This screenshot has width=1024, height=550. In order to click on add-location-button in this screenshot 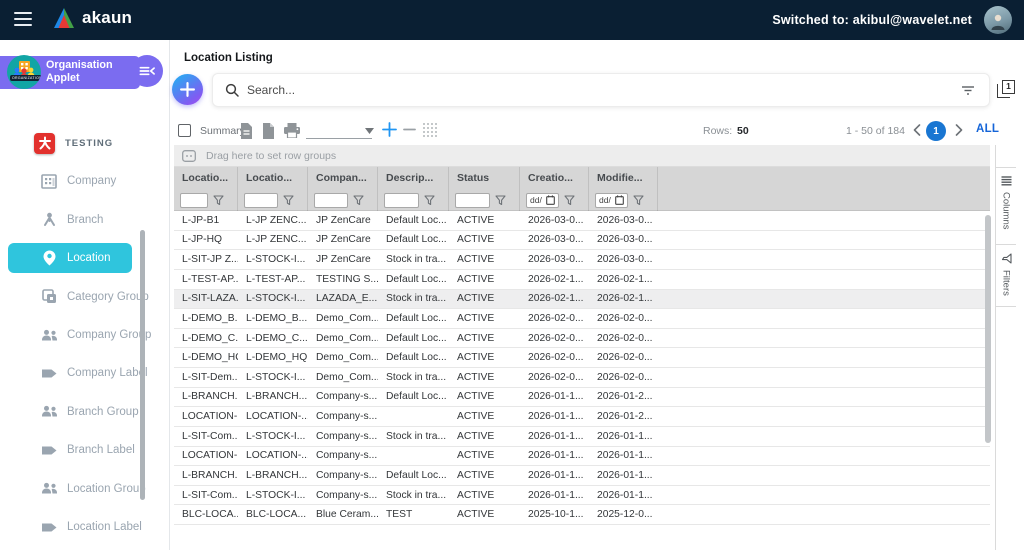, I will do `click(187, 89)`.